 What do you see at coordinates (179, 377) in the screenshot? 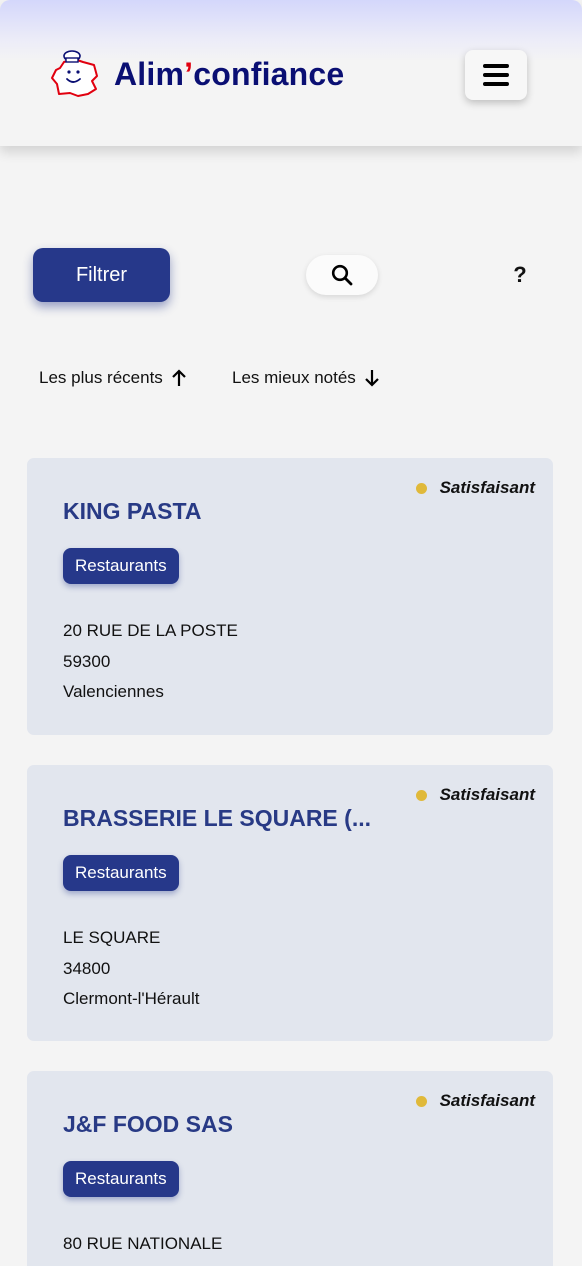
I see `arrow-up-icon` at bounding box center [179, 377].